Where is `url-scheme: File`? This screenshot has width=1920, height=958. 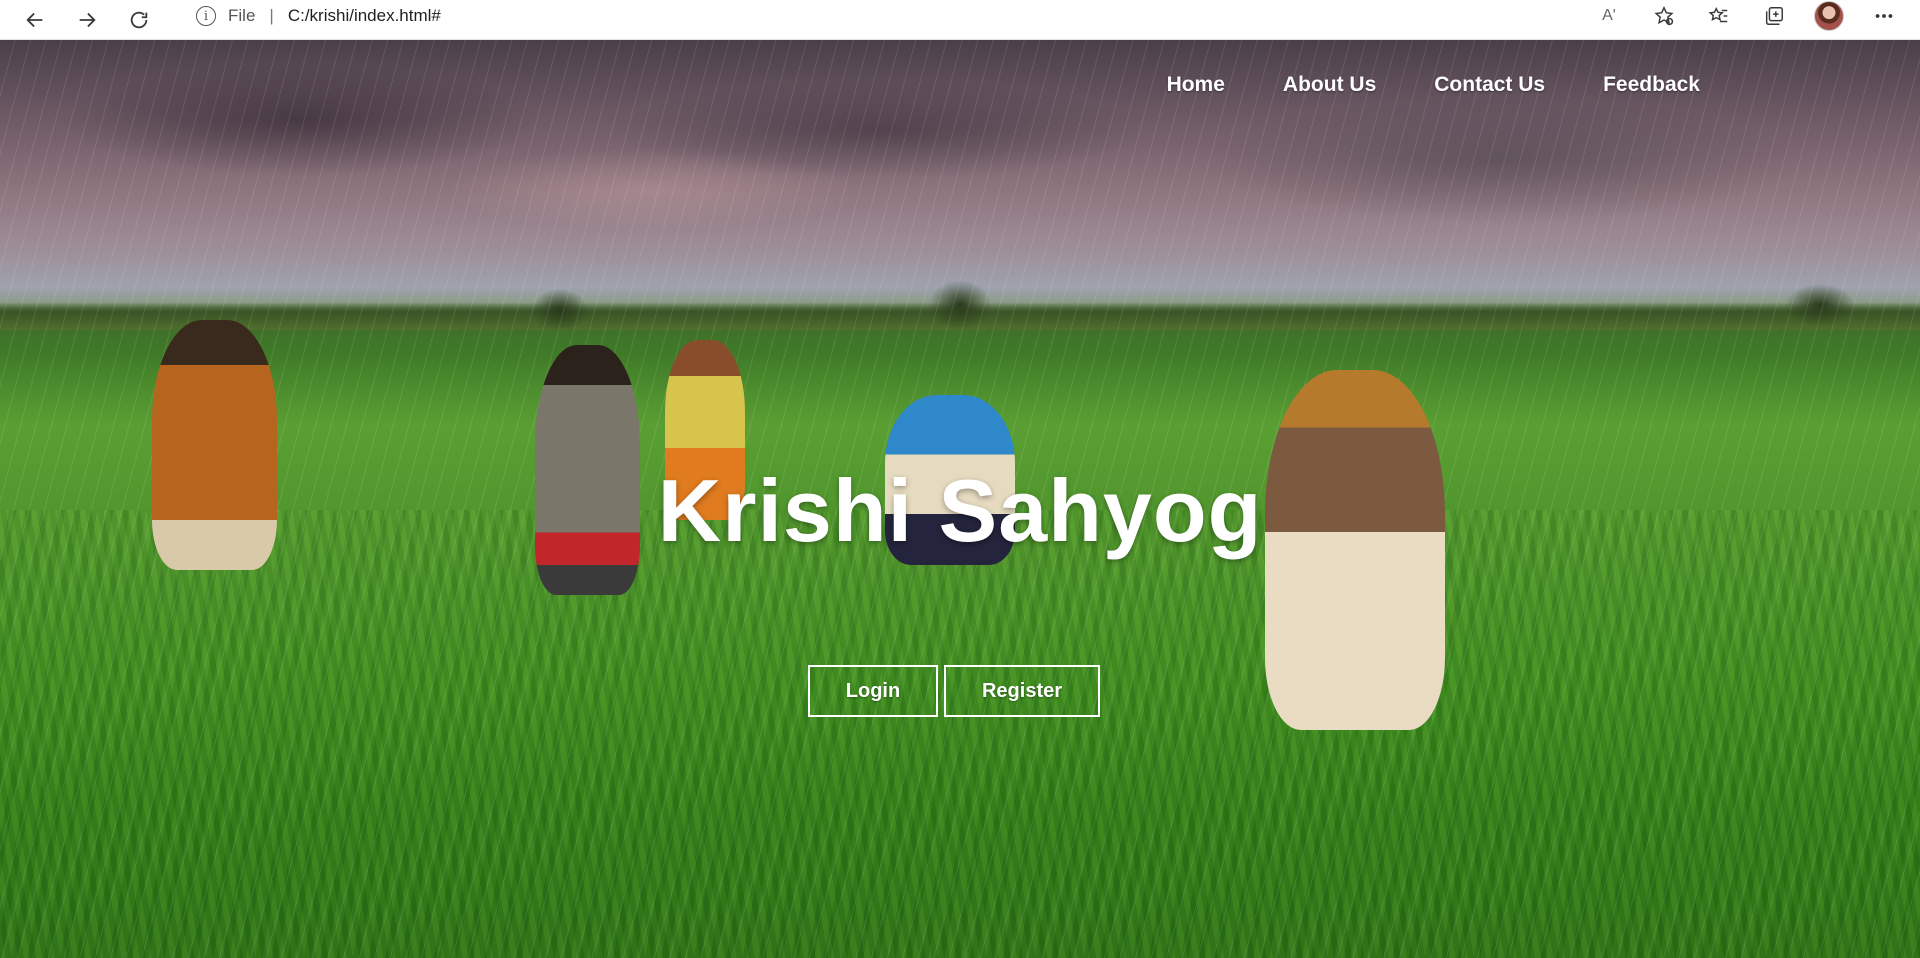 url-scheme: File is located at coordinates (242, 15).